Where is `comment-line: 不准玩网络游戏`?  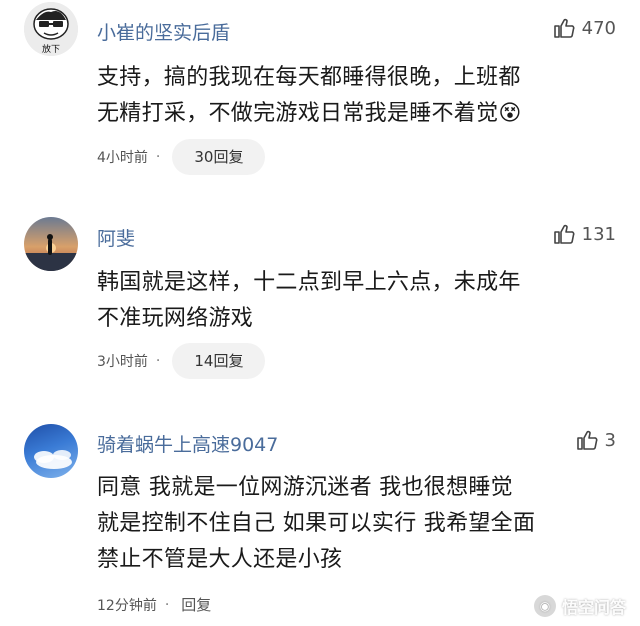
comment-line: 不准玩网络游戏 is located at coordinates (175, 318).